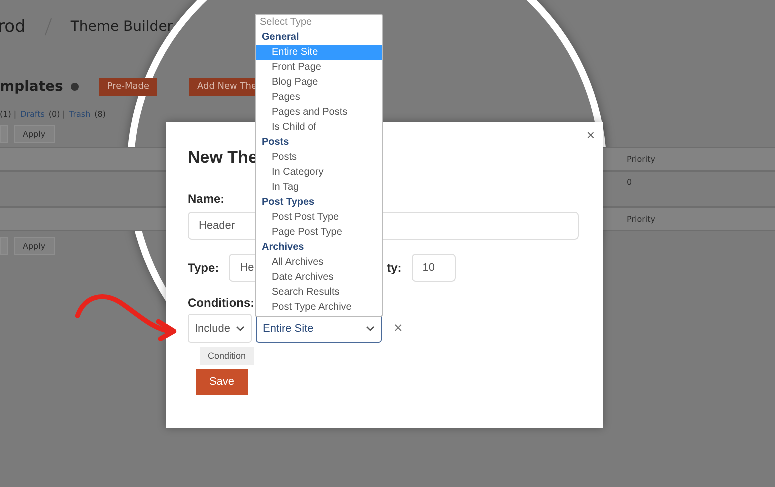 Image resolution: width=775 pixels, height=487 pixels. I want to click on select-field: Select Type, so click(286, 22).